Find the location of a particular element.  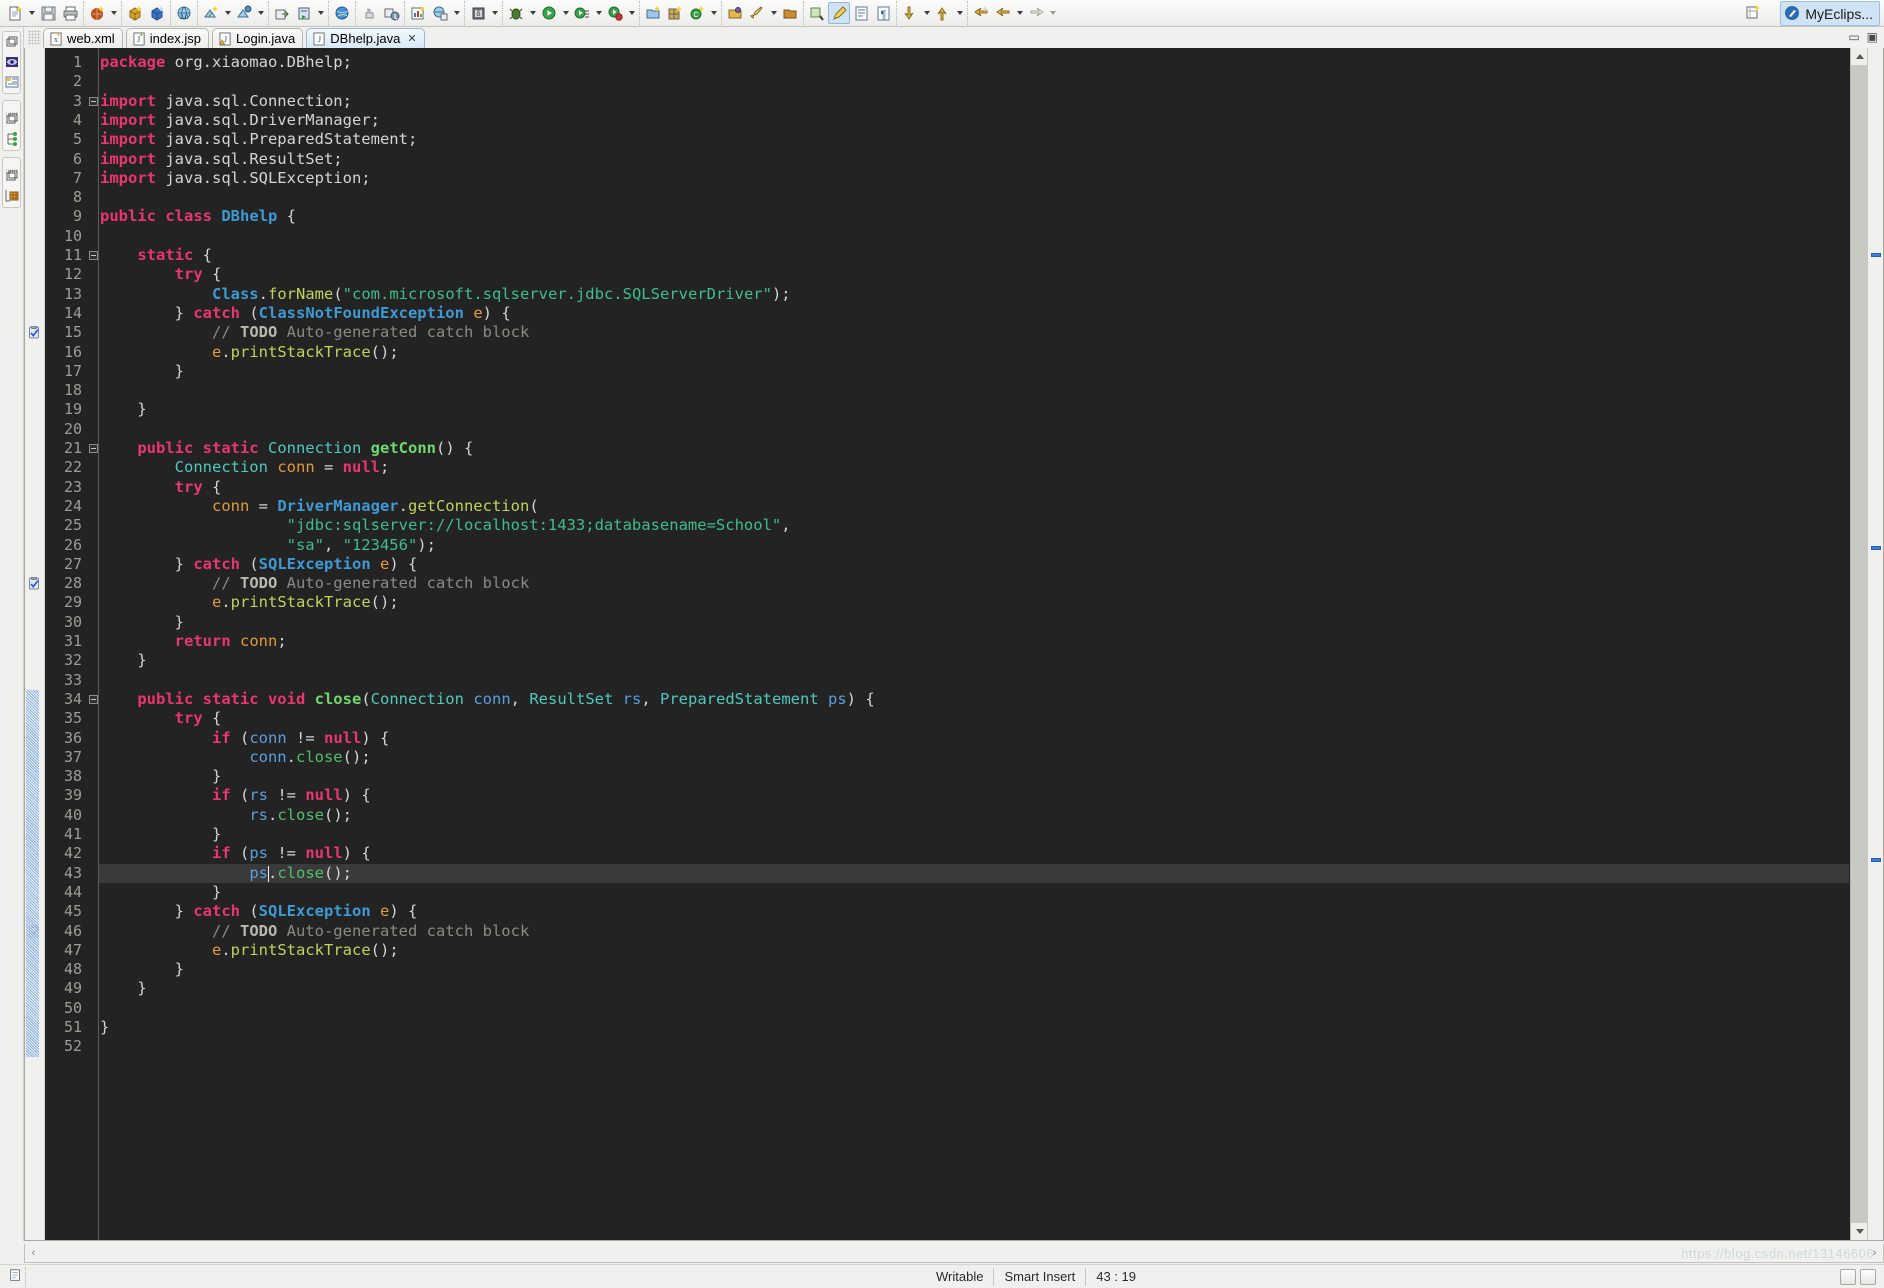

restore-icon is located at coordinates (12, 119).